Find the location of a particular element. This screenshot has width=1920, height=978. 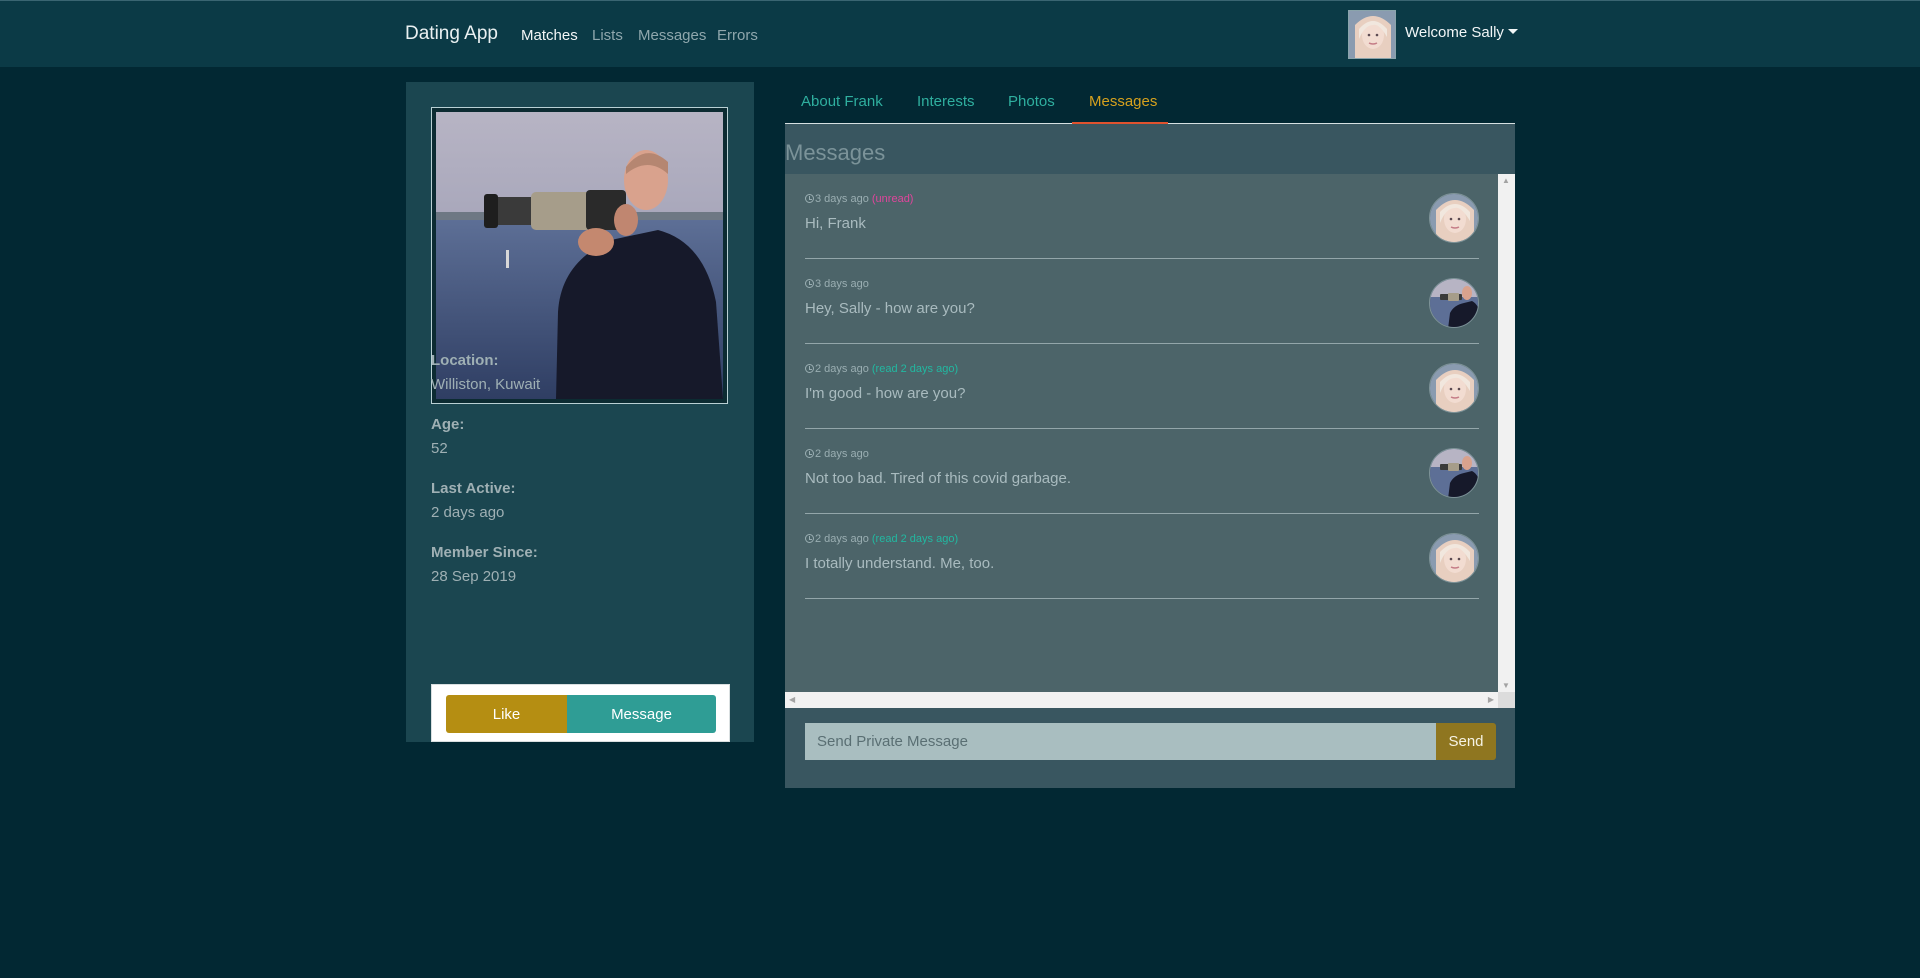

message-text: Hey, Sally - how are you? is located at coordinates (890, 308).